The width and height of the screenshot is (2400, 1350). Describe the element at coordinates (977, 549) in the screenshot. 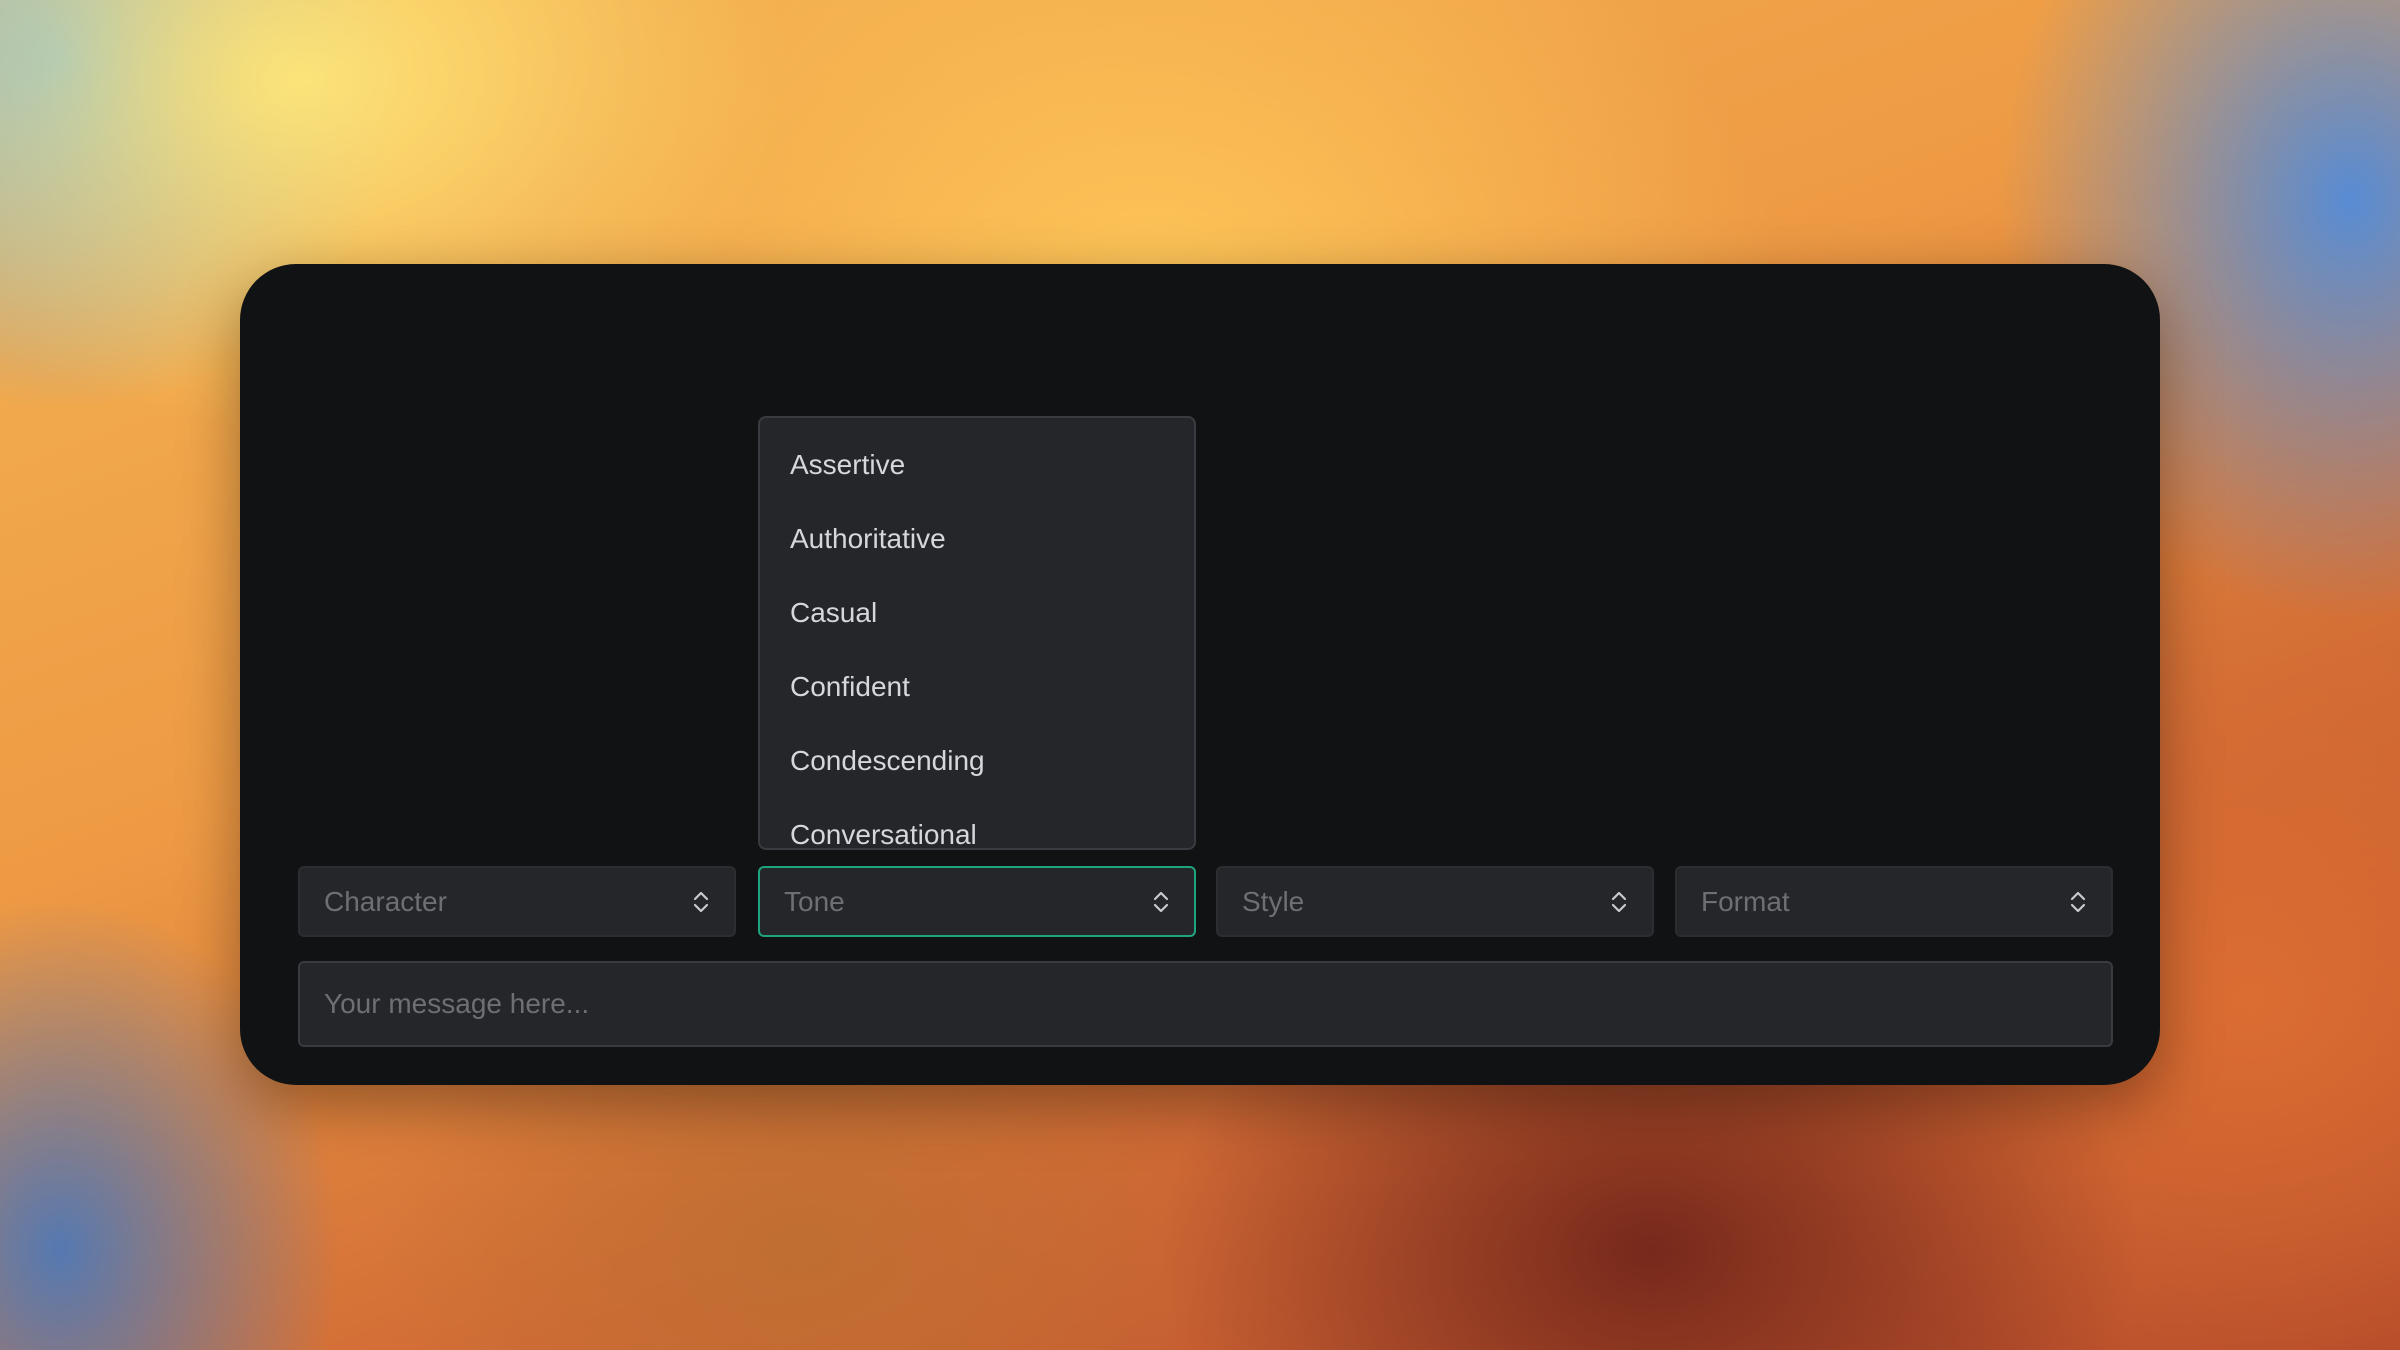

I see `tone-option-authoritative: Authoritative` at that location.